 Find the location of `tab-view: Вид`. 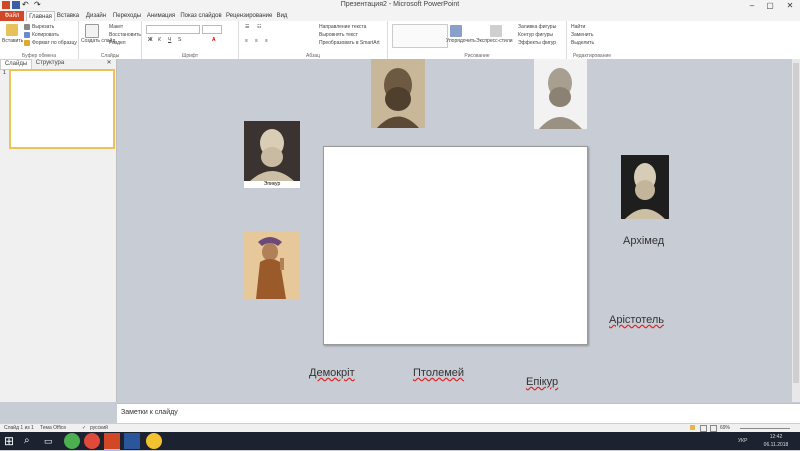

tab-view: Вид is located at coordinates (282, 16).